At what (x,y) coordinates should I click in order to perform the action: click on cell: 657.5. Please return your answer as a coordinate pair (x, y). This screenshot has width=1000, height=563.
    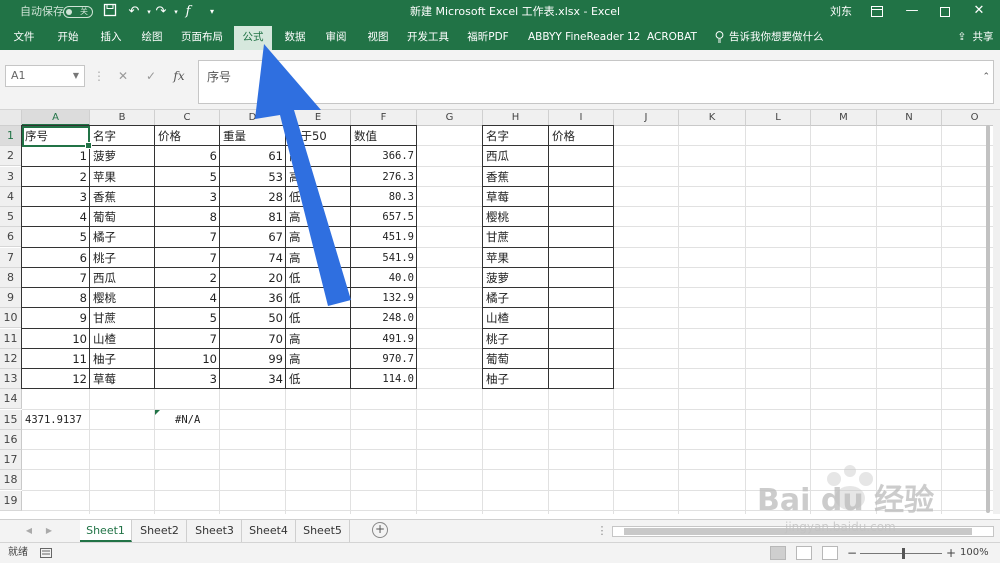
    Looking at the image, I should click on (384, 217).